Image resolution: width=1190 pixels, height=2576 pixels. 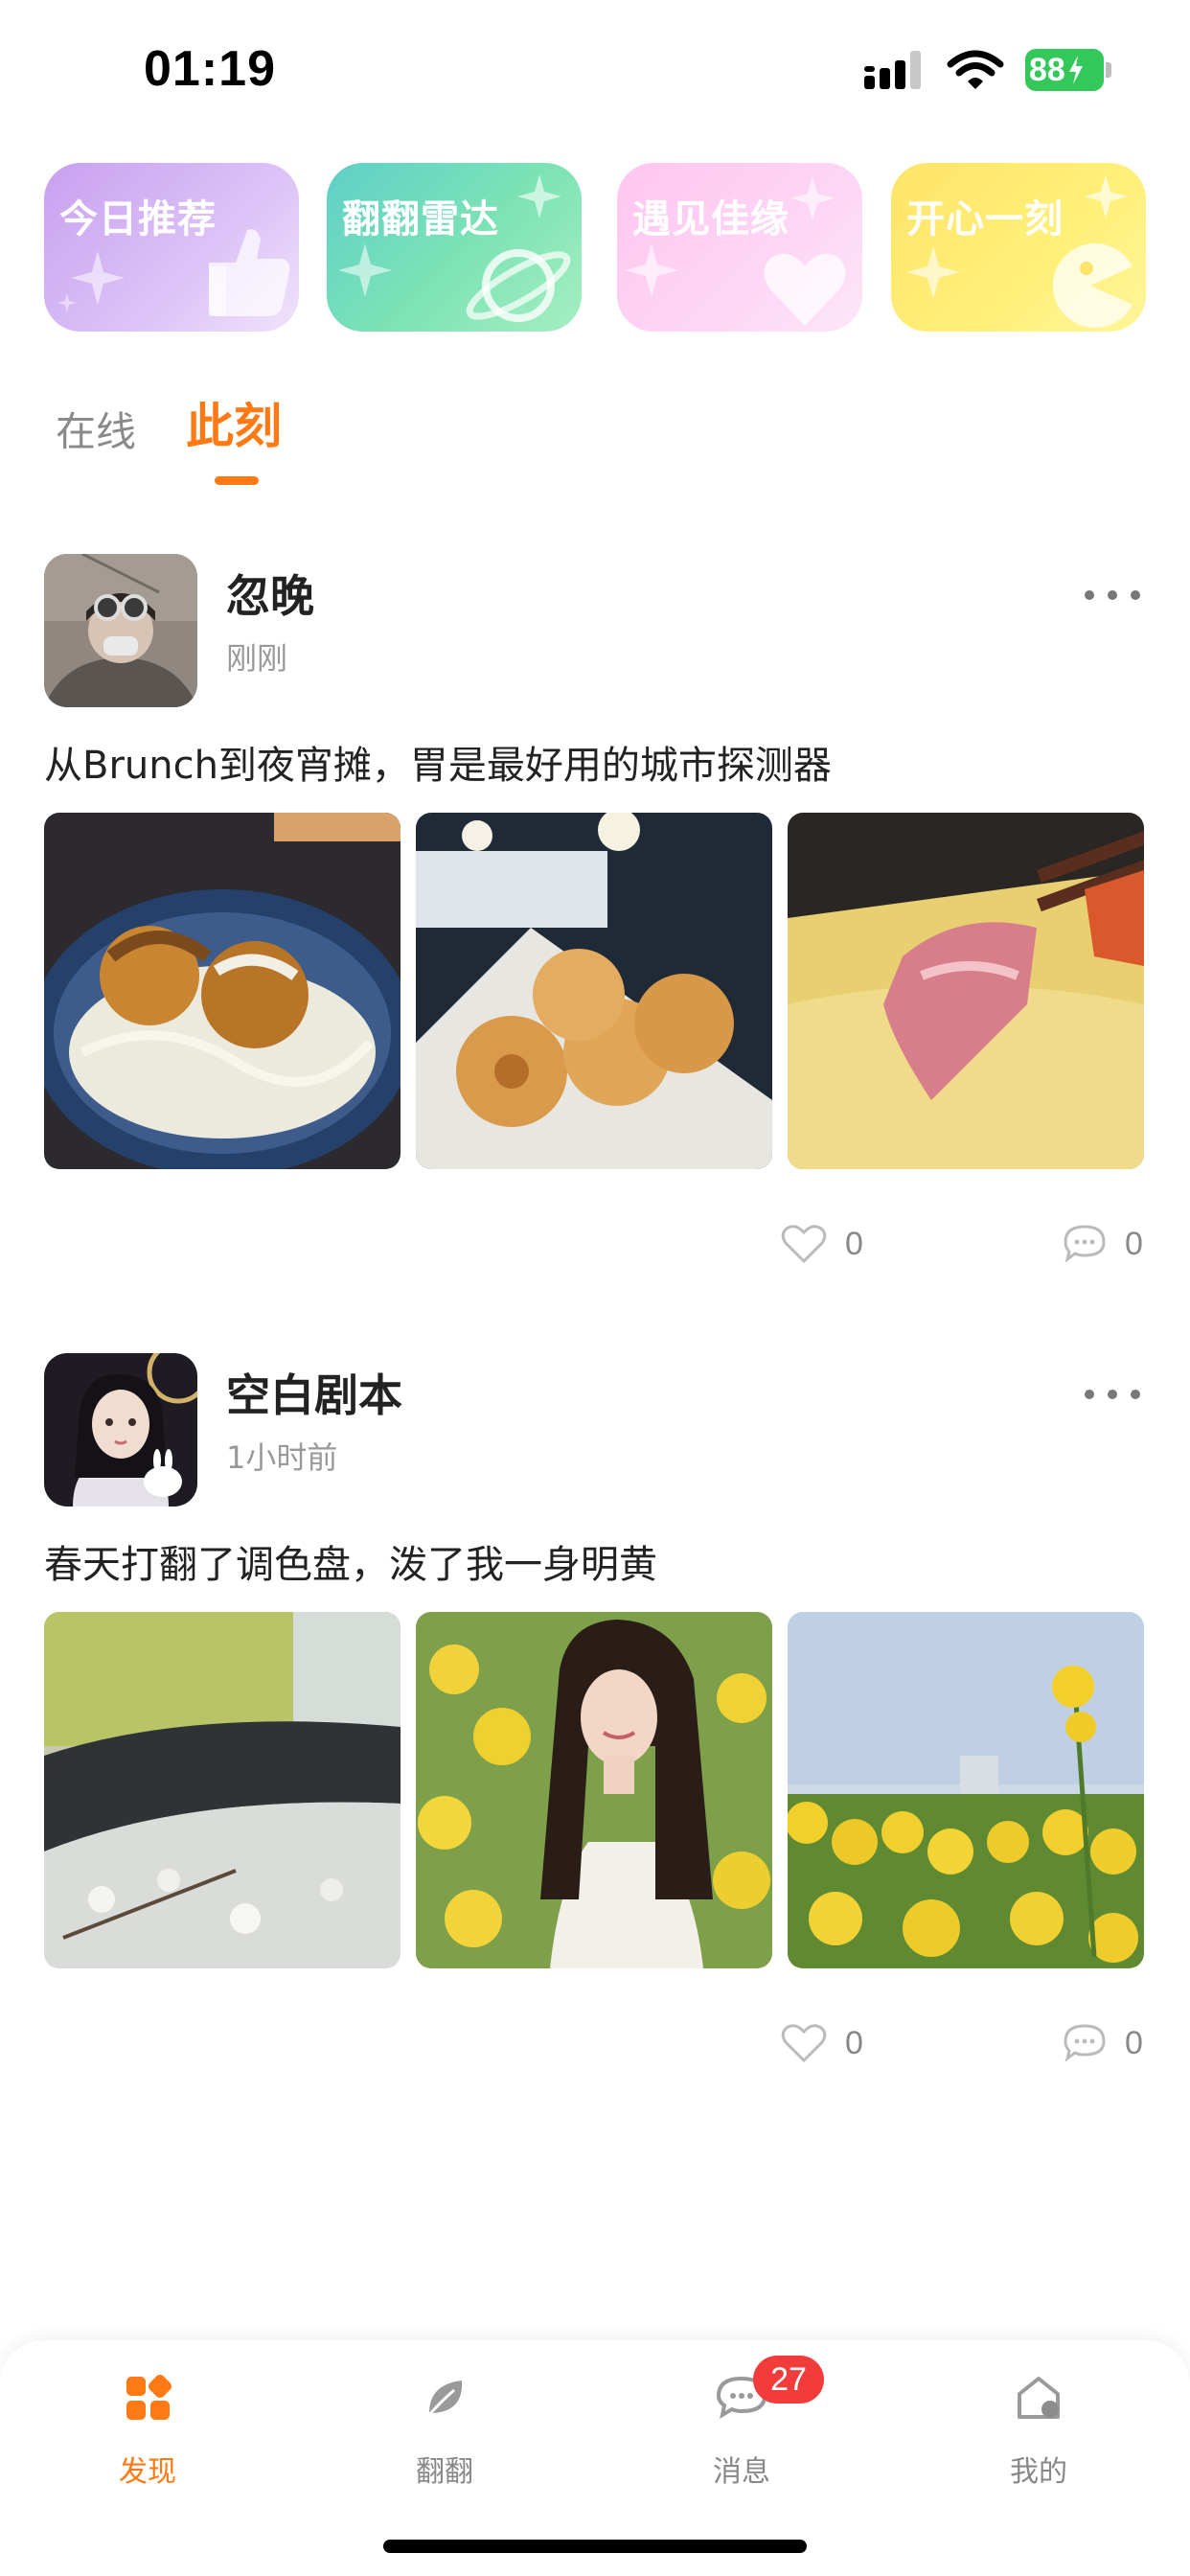 I want to click on bolt-icon, so click(x=1075, y=70).